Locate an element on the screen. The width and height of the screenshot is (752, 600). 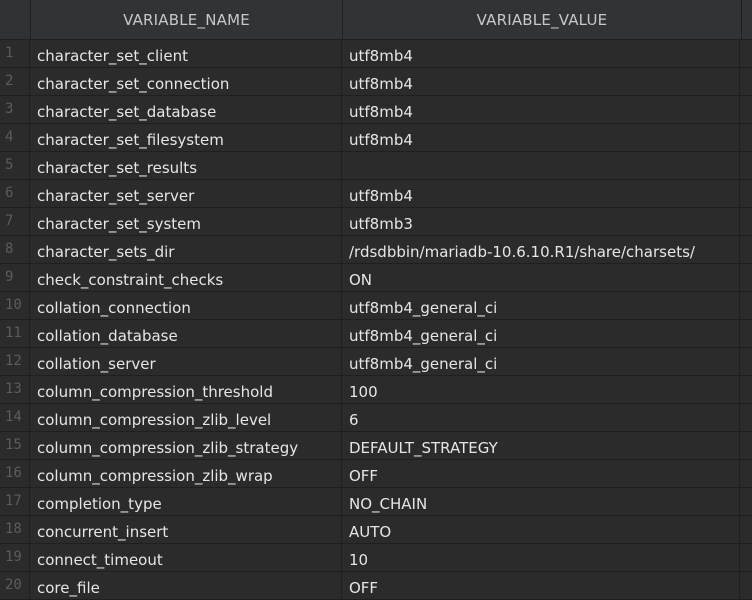
cell-variable-value: AUTO is located at coordinates (541, 529).